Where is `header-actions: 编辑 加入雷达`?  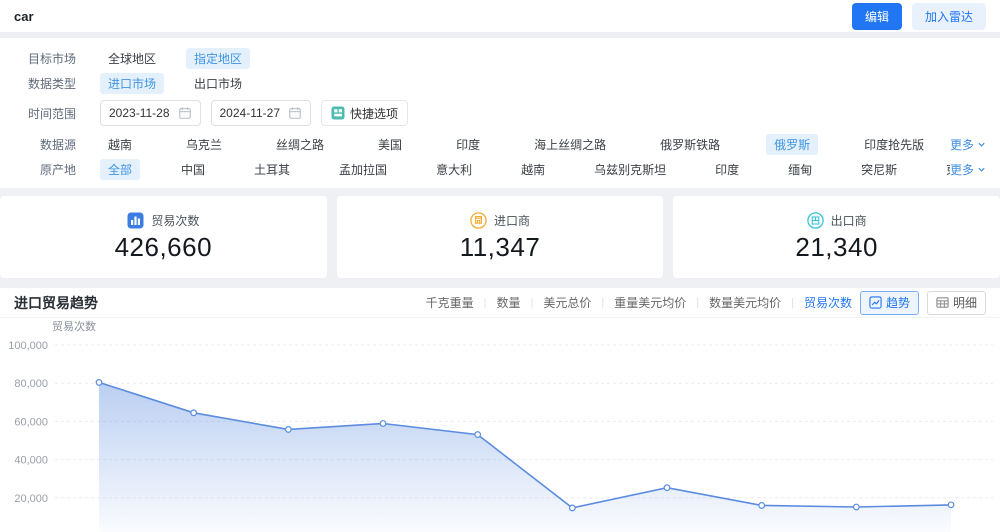
header-actions: 编辑 加入雷达 is located at coordinates (918, 16).